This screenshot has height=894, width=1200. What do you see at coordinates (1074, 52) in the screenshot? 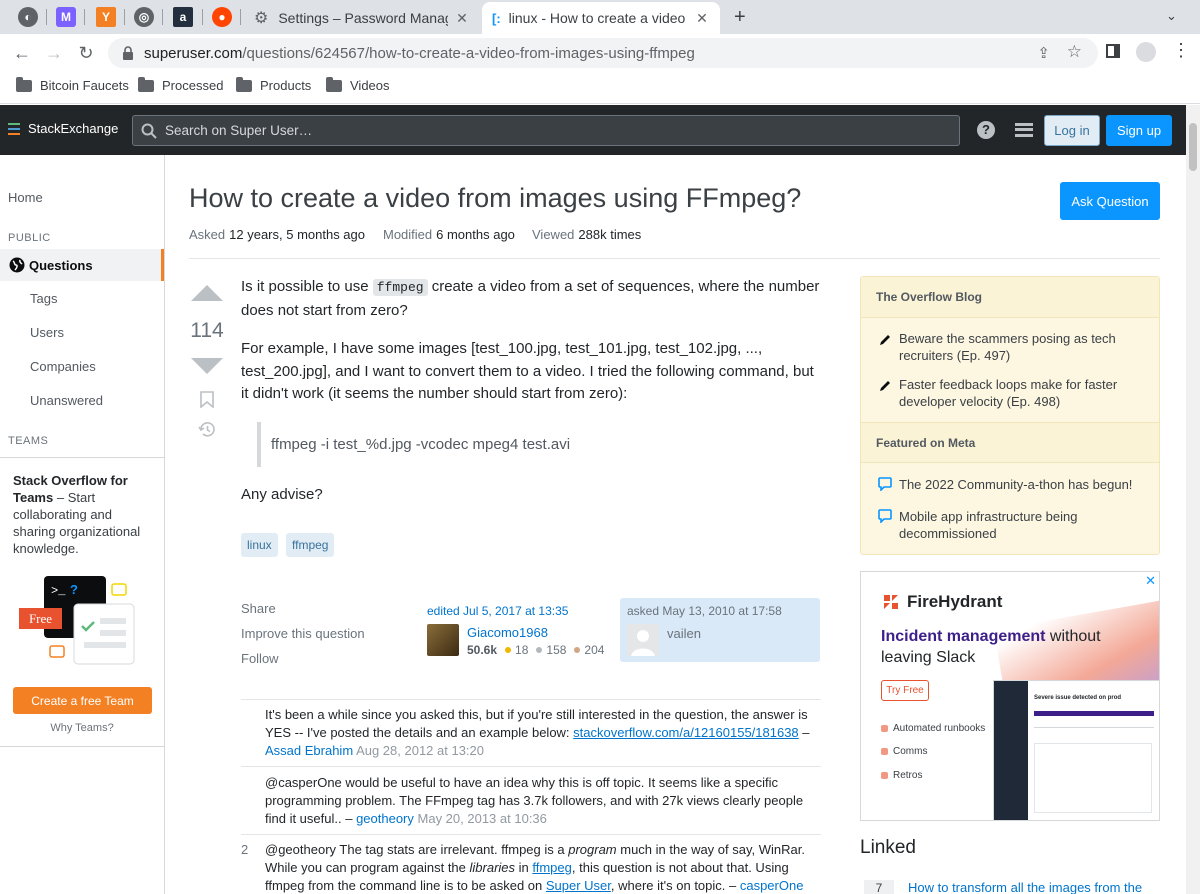
I see `star-bookmark-icon: ☆` at bounding box center [1074, 52].